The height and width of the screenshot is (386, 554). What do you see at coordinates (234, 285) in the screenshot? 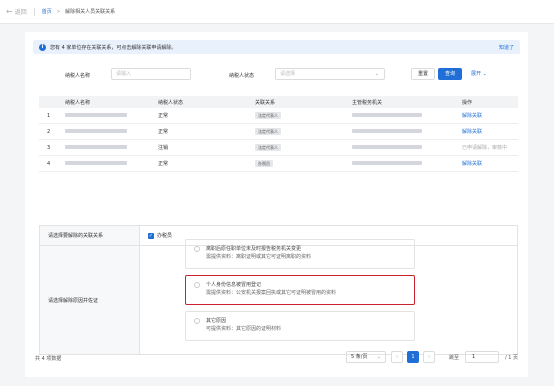
I see `reason-option-title: 个人身份信息被冒用登记` at bounding box center [234, 285].